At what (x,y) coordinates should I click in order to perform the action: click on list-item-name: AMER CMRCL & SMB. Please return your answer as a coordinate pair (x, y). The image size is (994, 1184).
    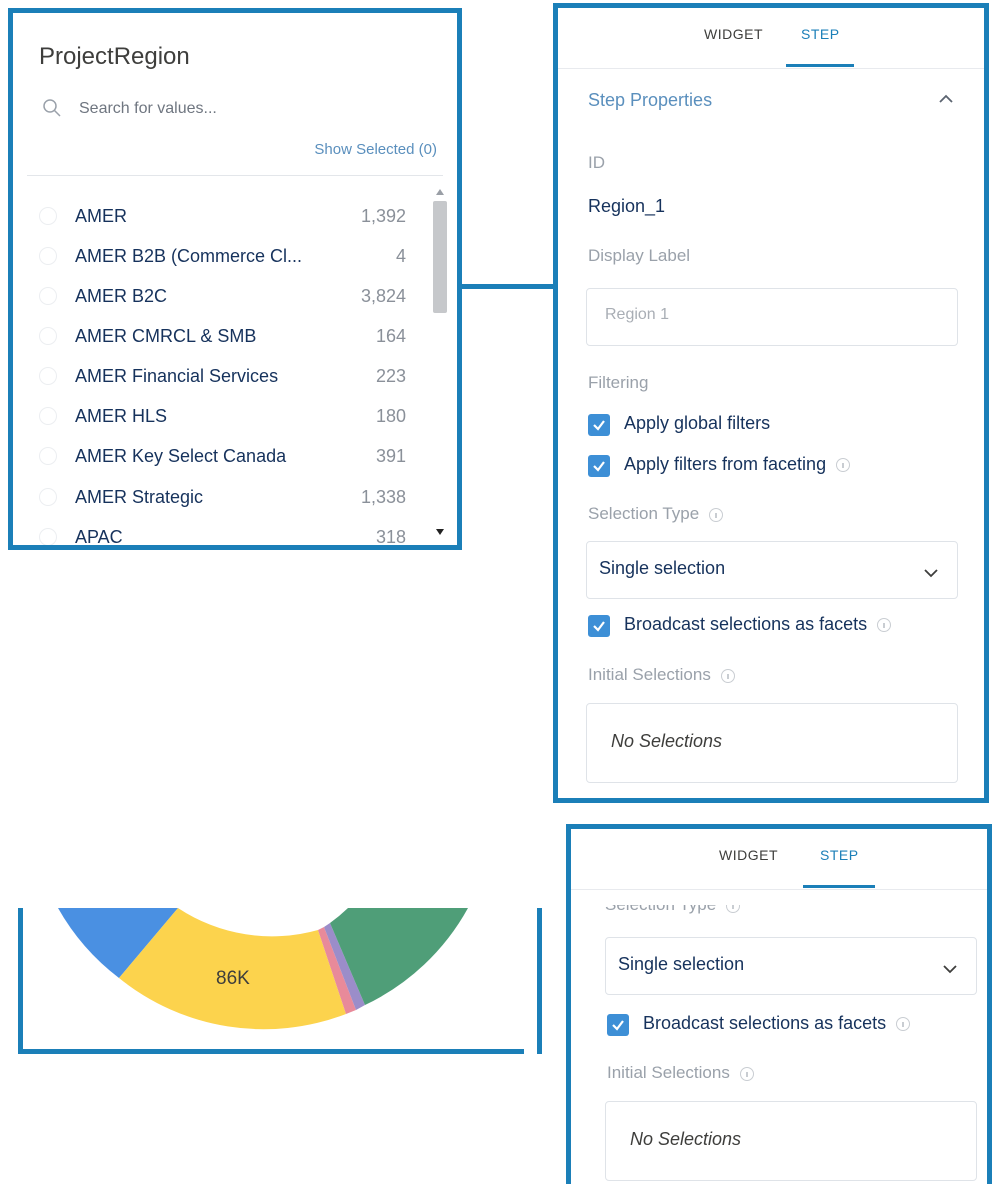
    Looking at the image, I should click on (166, 336).